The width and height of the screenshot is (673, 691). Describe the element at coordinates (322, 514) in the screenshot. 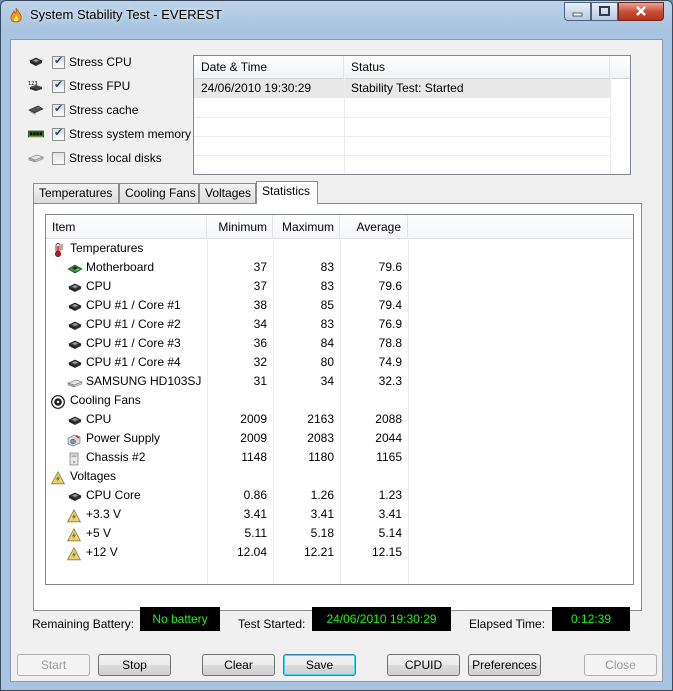

I see `value-max: 3.41` at that location.